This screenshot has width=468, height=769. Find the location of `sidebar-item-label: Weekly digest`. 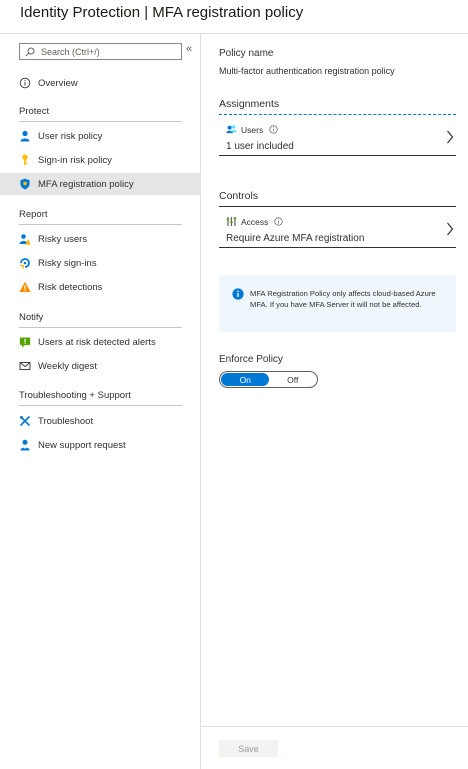

sidebar-item-label: Weekly digest is located at coordinates (67, 366).